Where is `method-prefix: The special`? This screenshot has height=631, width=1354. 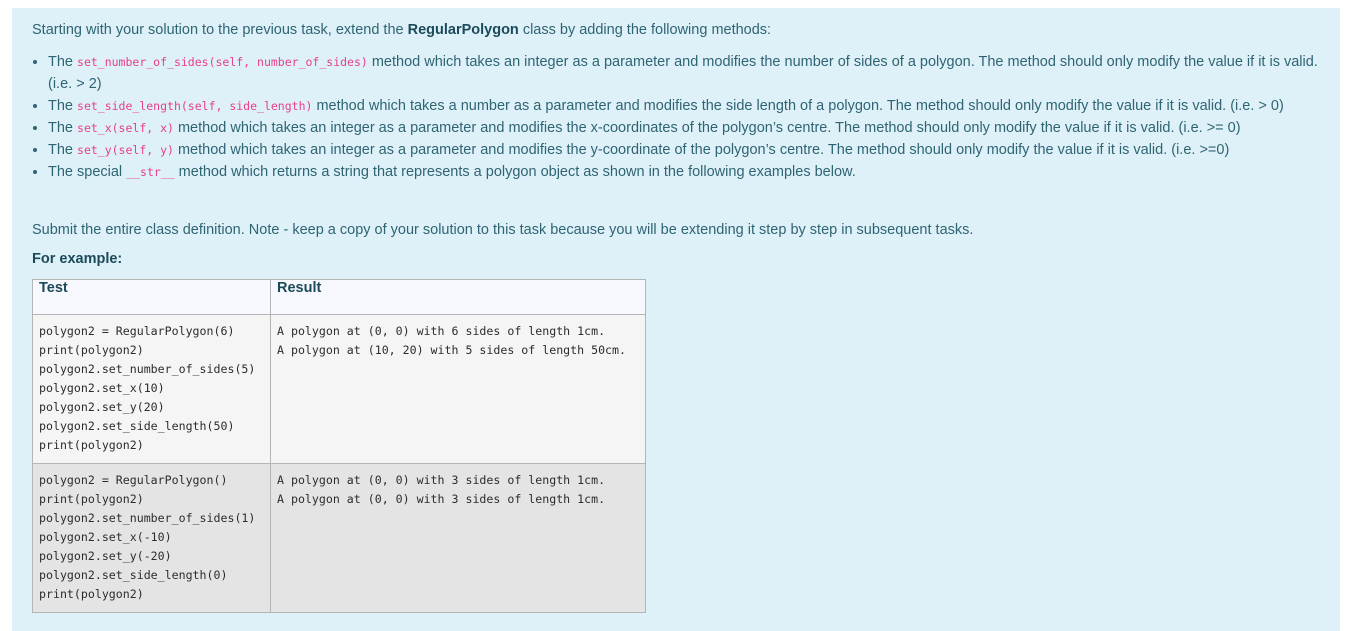
method-prefix: The special is located at coordinates (87, 172).